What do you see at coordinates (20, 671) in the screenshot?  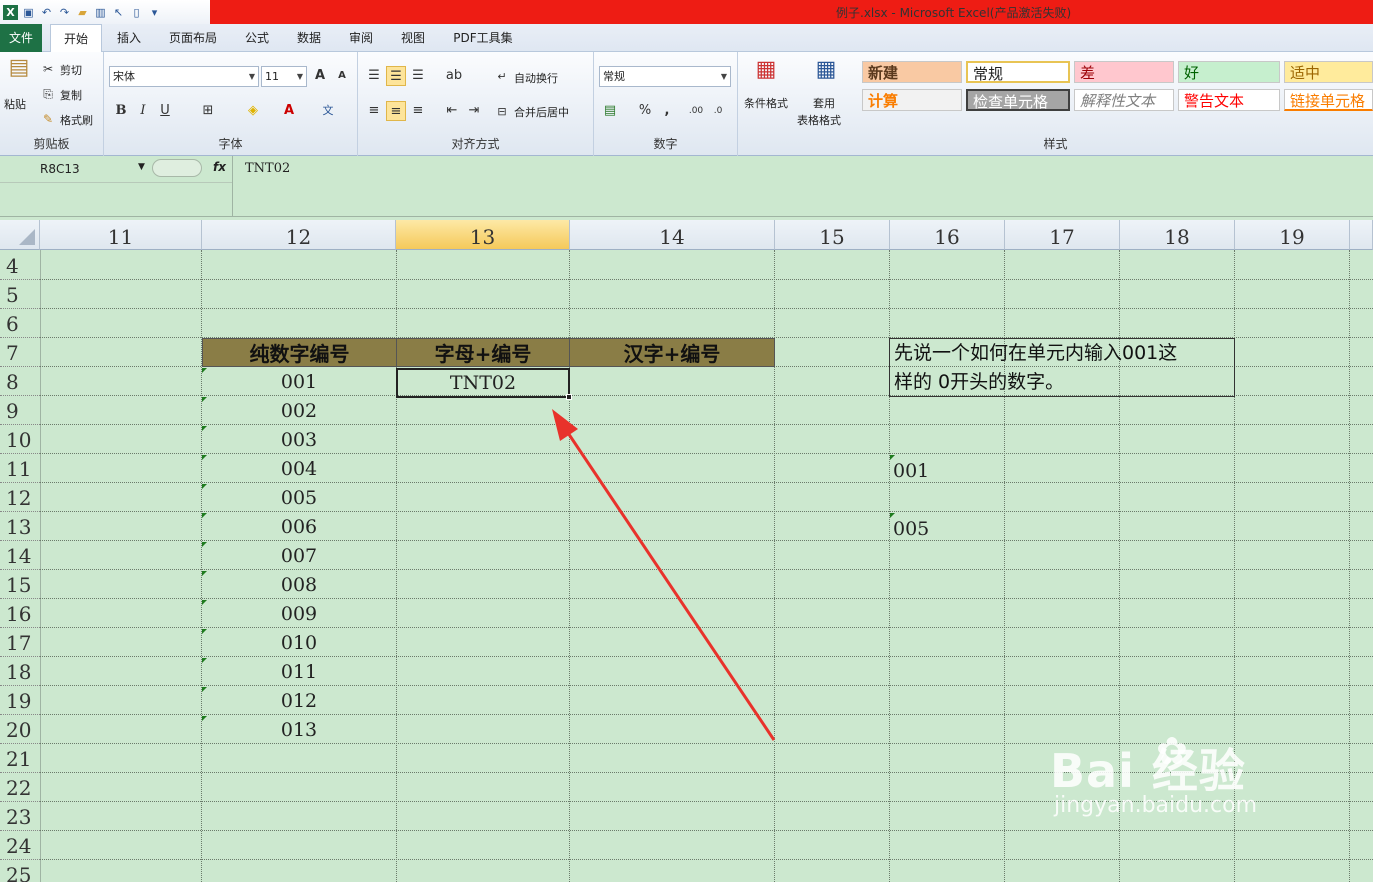 I see `row-header: 18` at bounding box center [20, 671].